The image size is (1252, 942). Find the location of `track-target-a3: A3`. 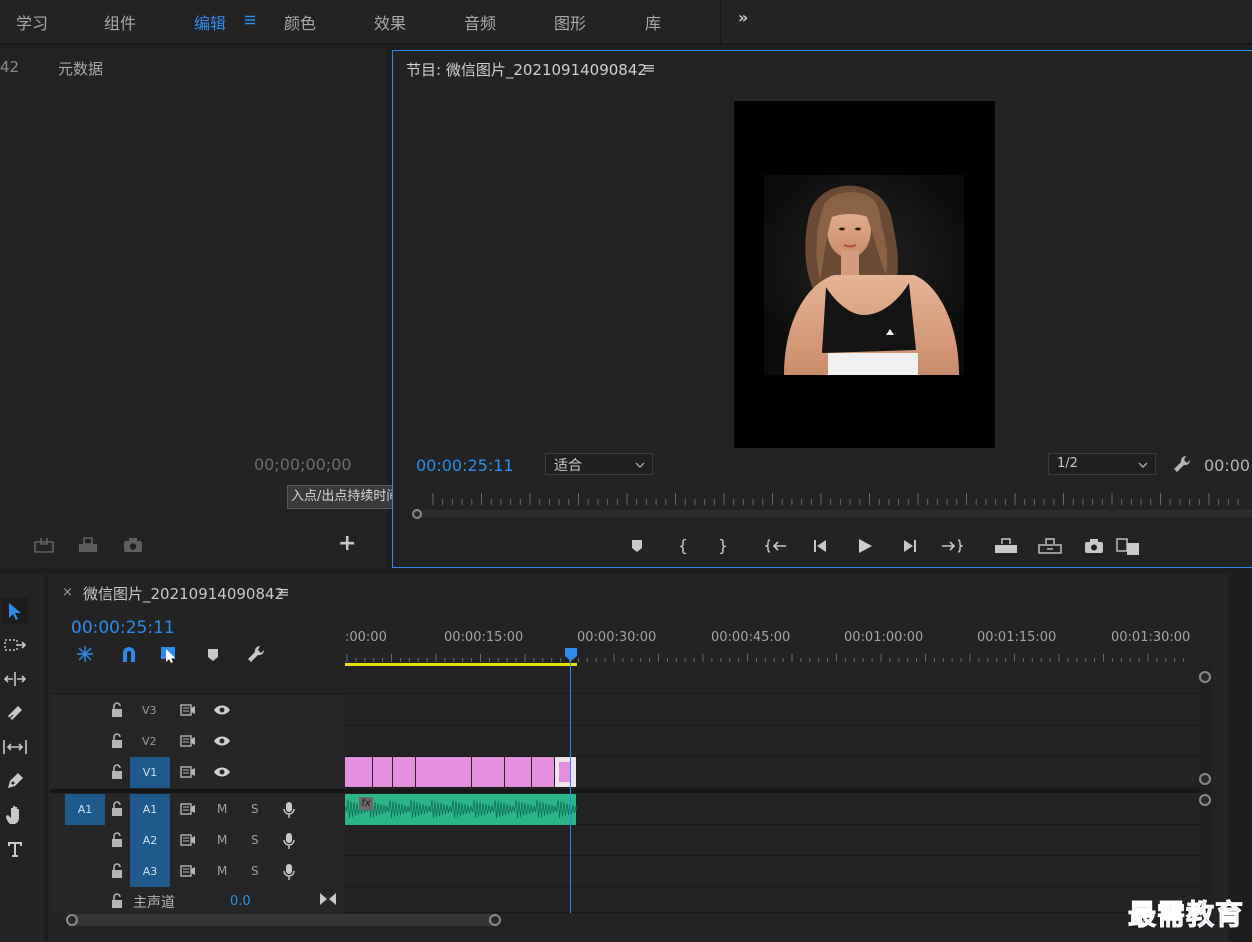

track-target-a3: A3 is located at coordinates (150, 871).